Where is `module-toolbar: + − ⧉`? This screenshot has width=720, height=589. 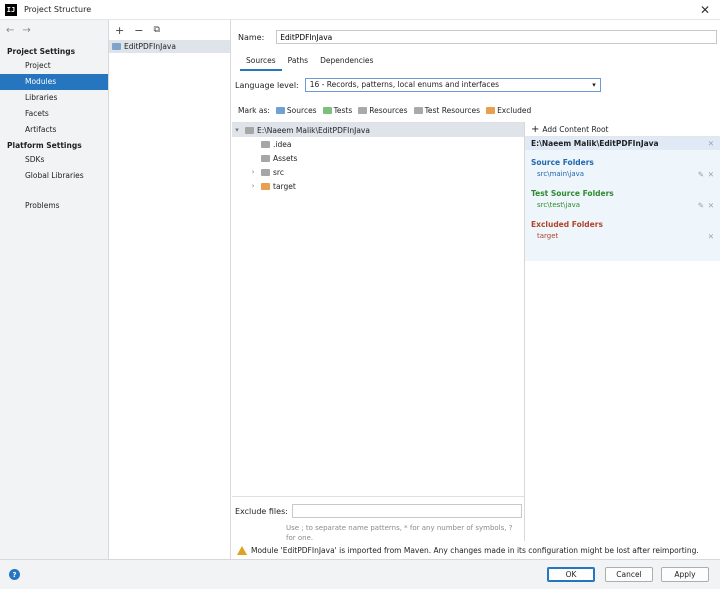
module-toolbar: + − ⧉ is located at coordinates (169, 30).